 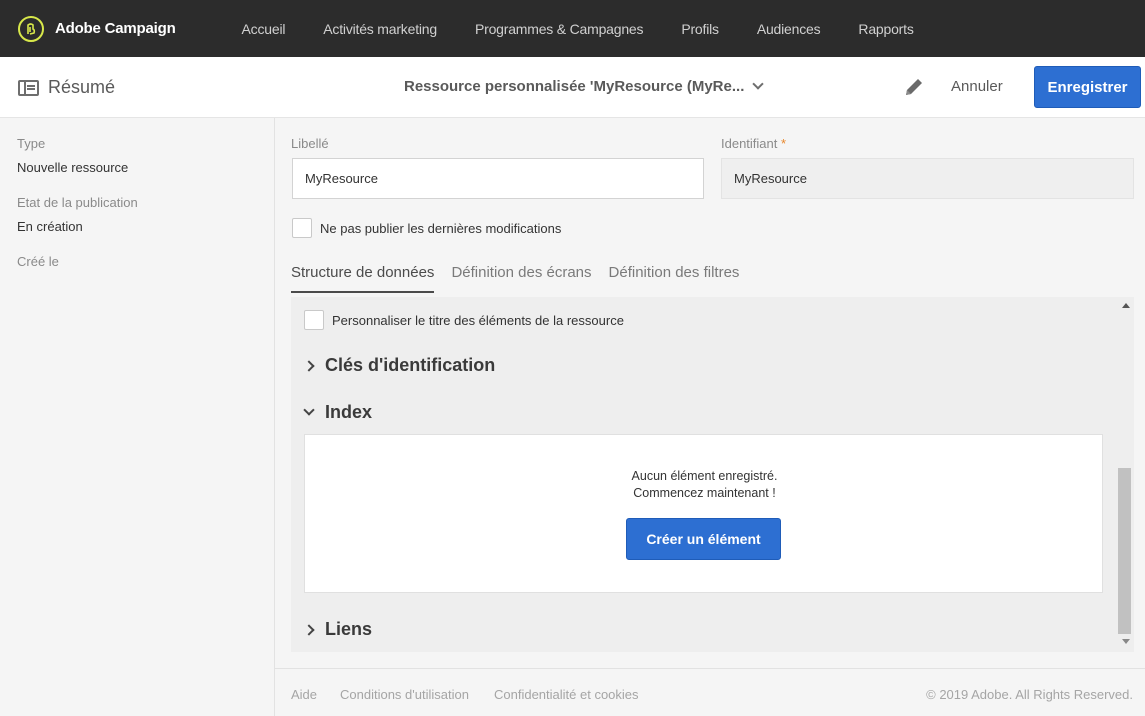 What do you see at coordinates (28, 87) in the screenshot?
I see `summary-panel-icon` at bounding box center [28, 87].